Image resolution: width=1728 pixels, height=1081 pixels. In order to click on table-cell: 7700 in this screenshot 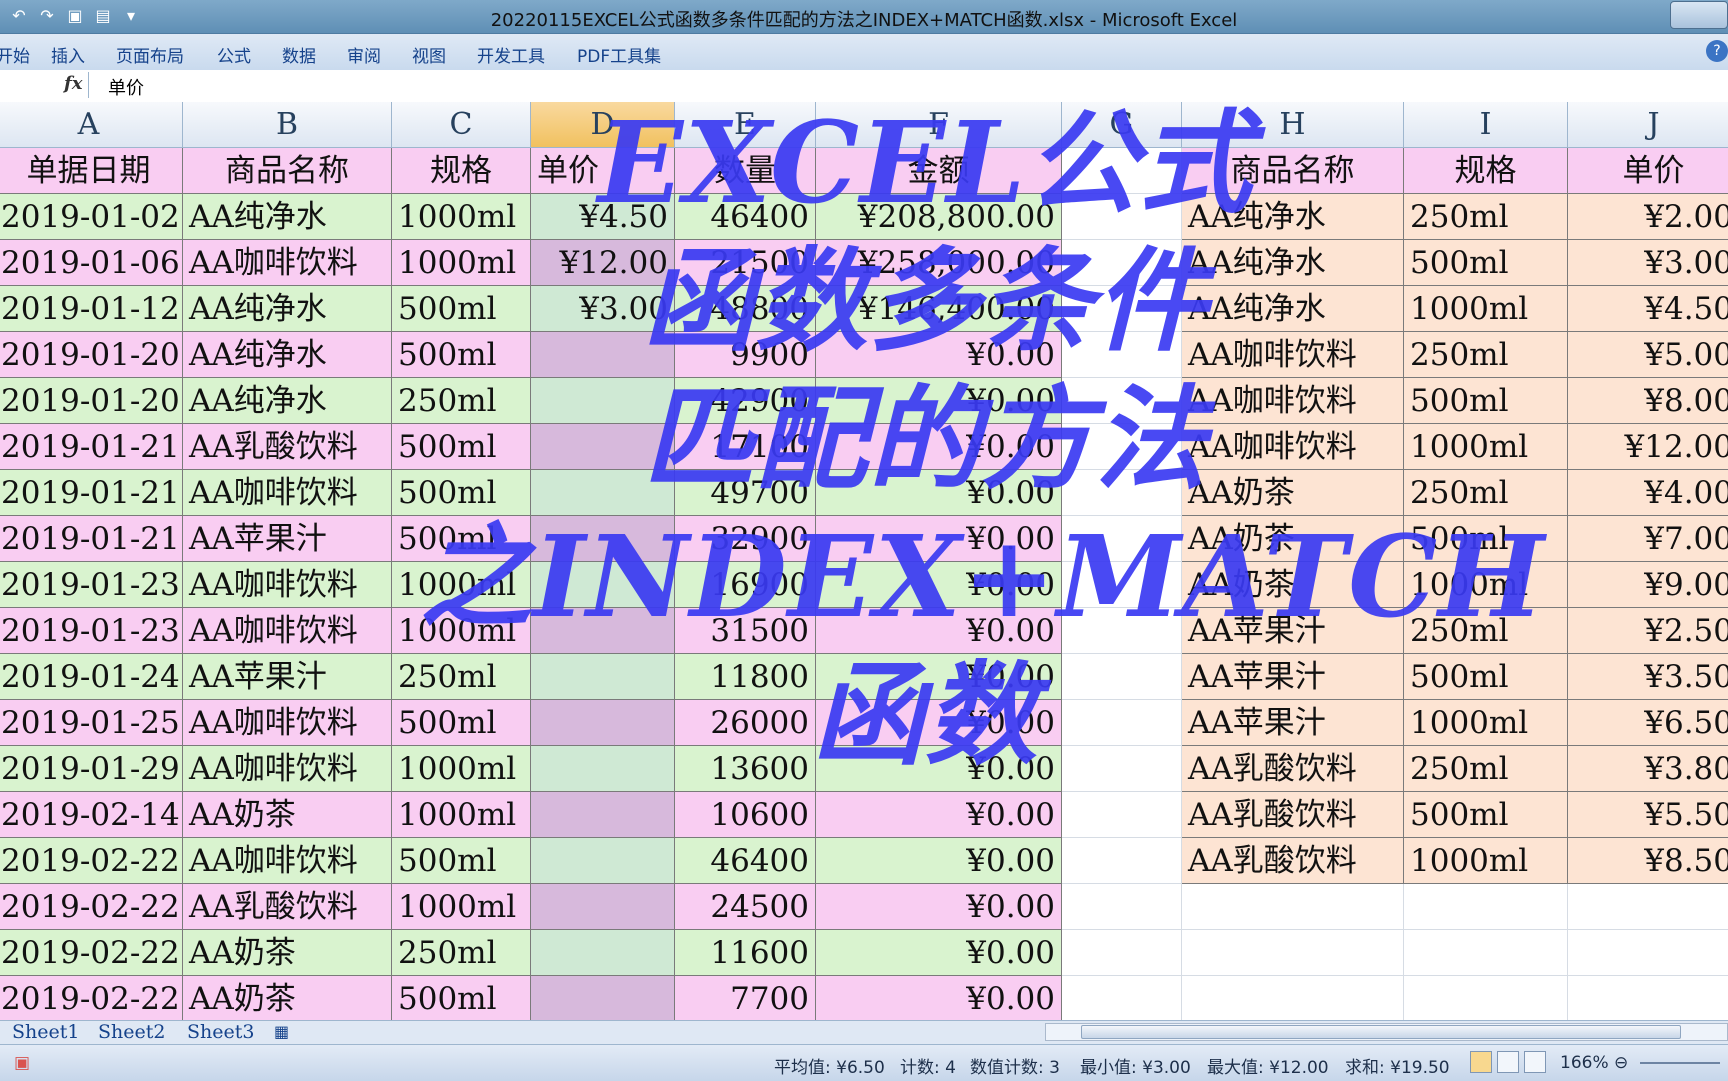, I will do `click(745, 998)`.